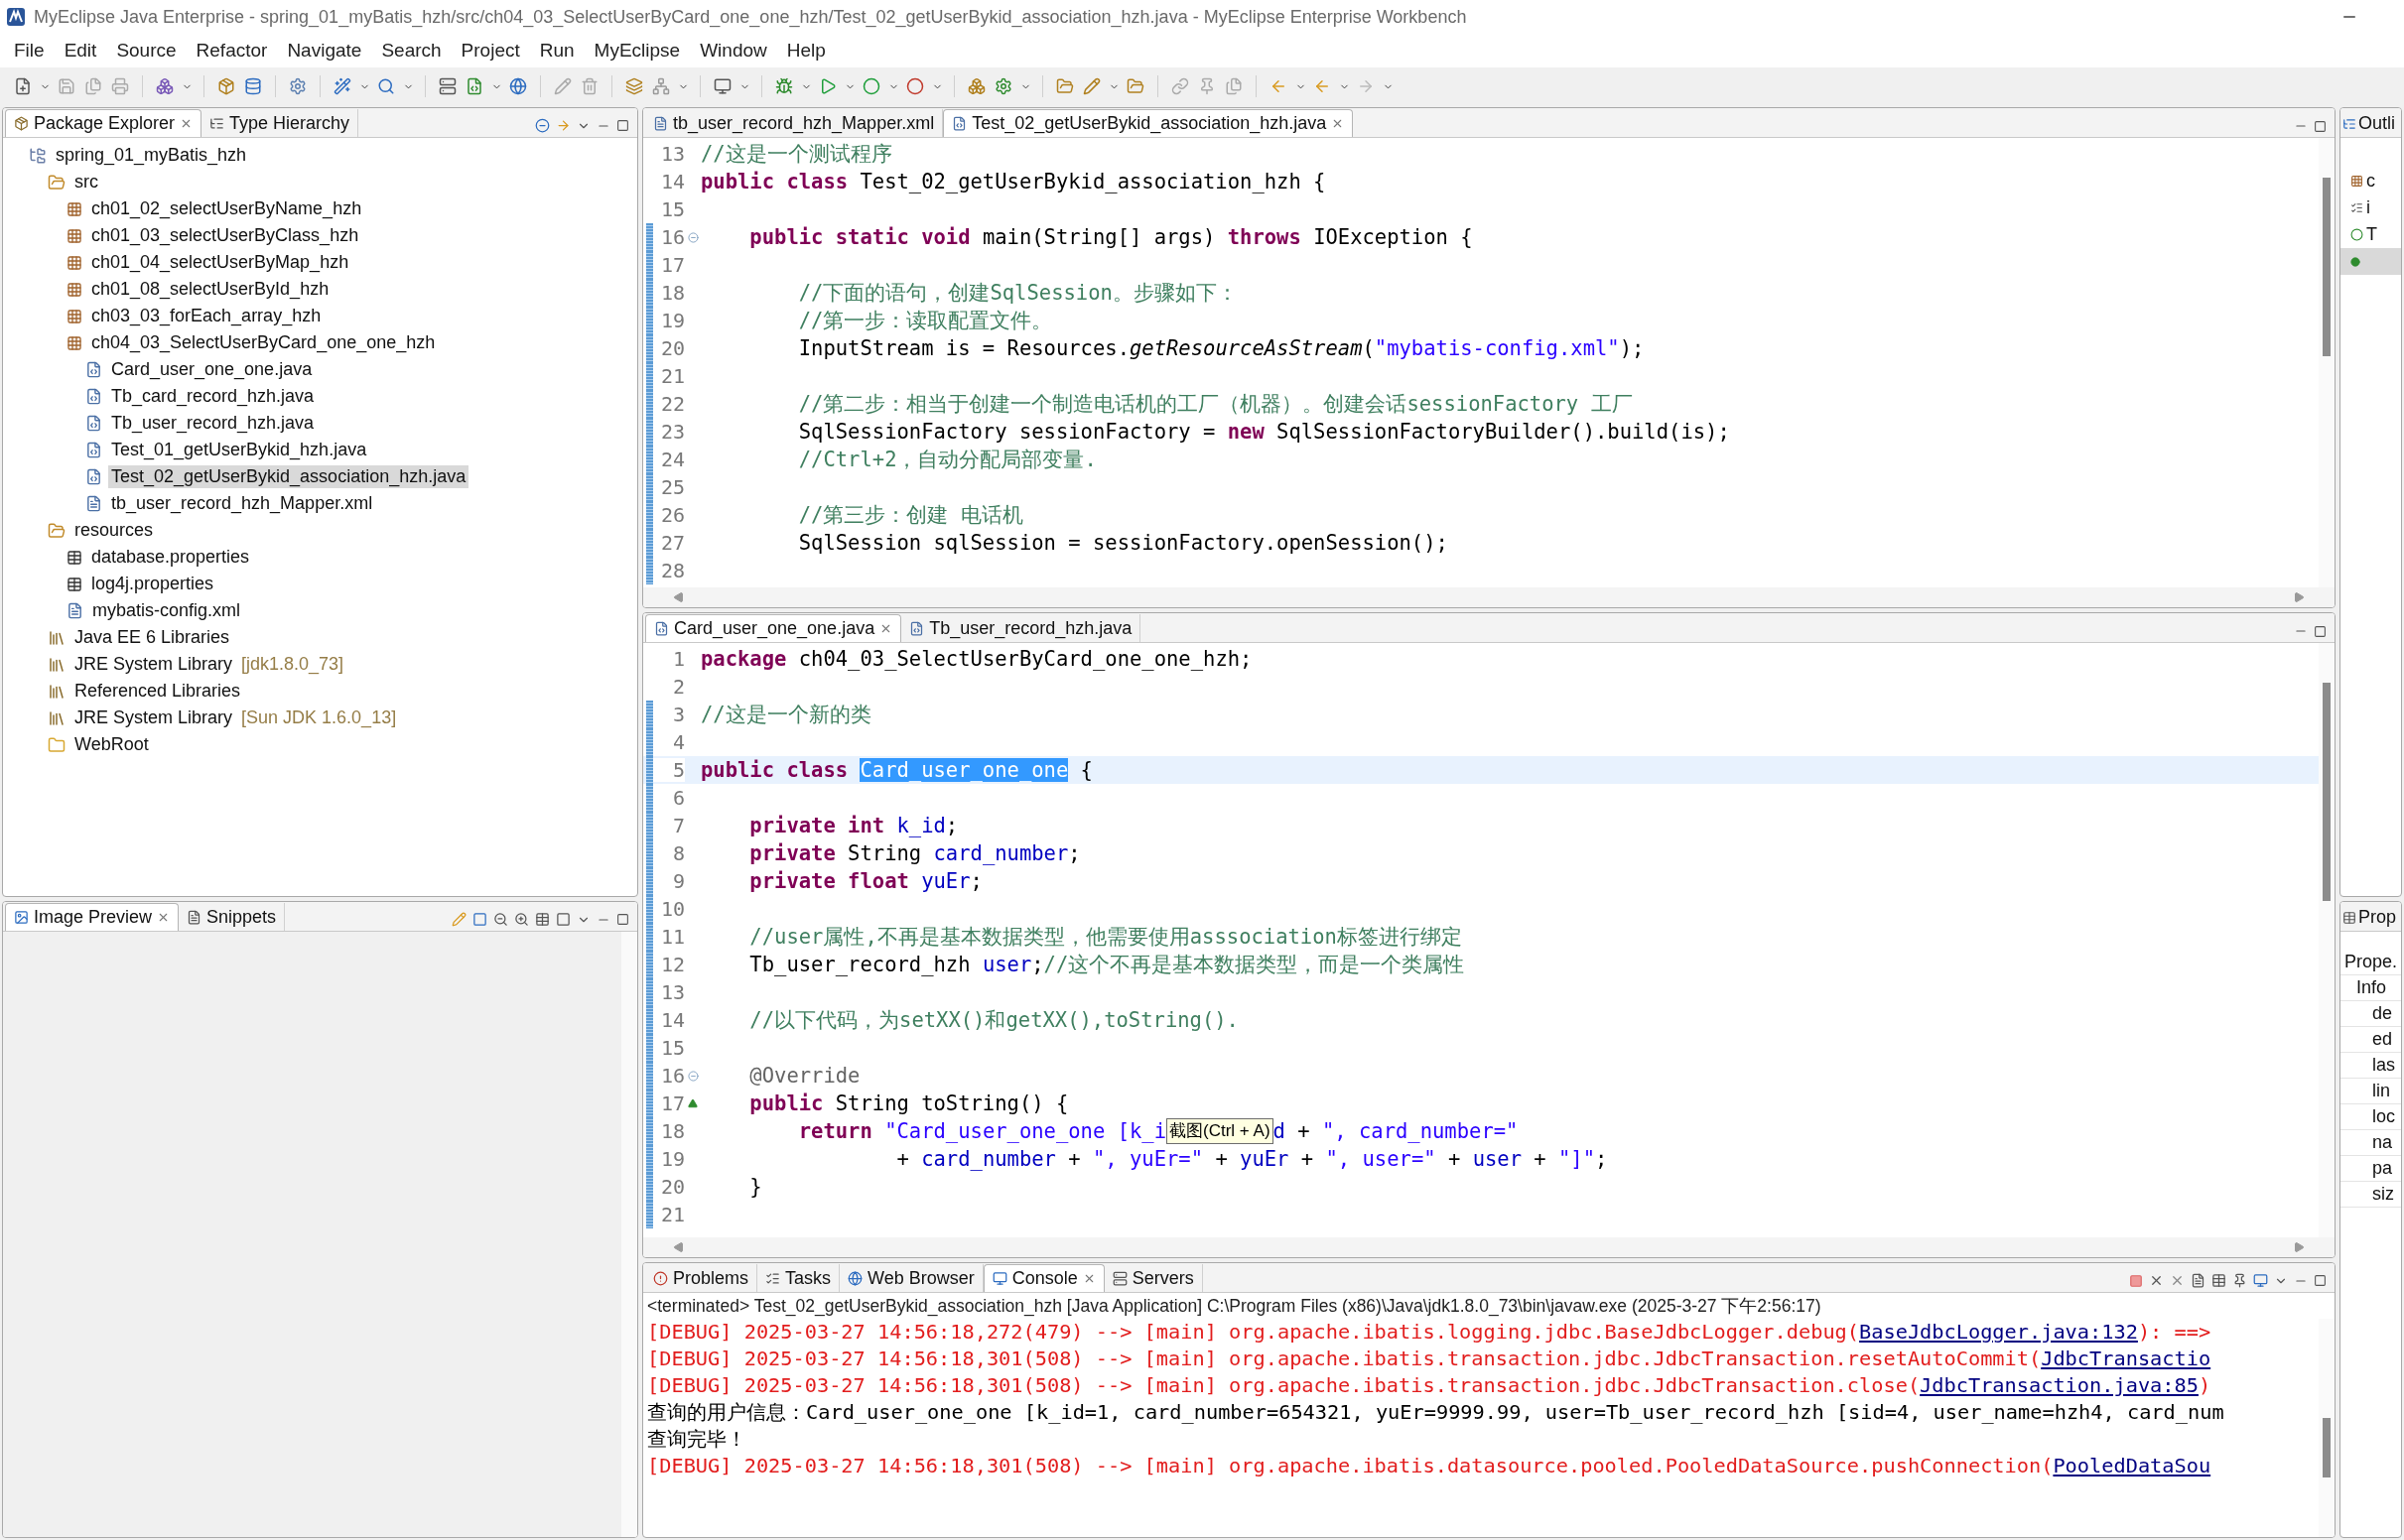 Image resolution: width=2404 pixels, height=1540 pixels. Describe the element at coordinates (213, 396) in the screenshot. I see `tree-item: Tb_card_record_hzh.java` at that location.